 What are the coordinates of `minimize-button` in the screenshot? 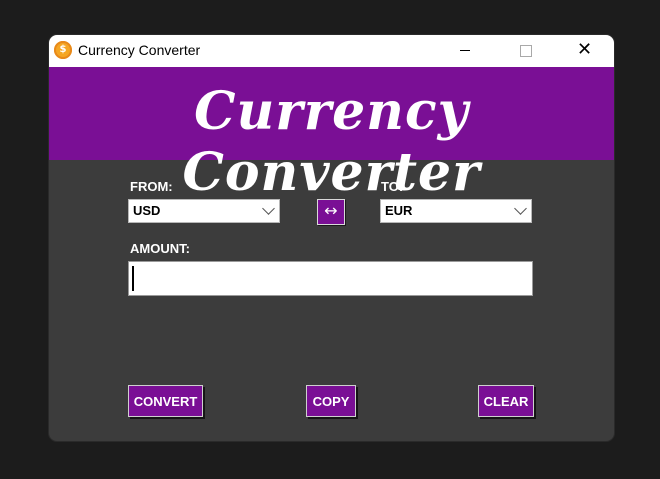 It's located at (464, 51).